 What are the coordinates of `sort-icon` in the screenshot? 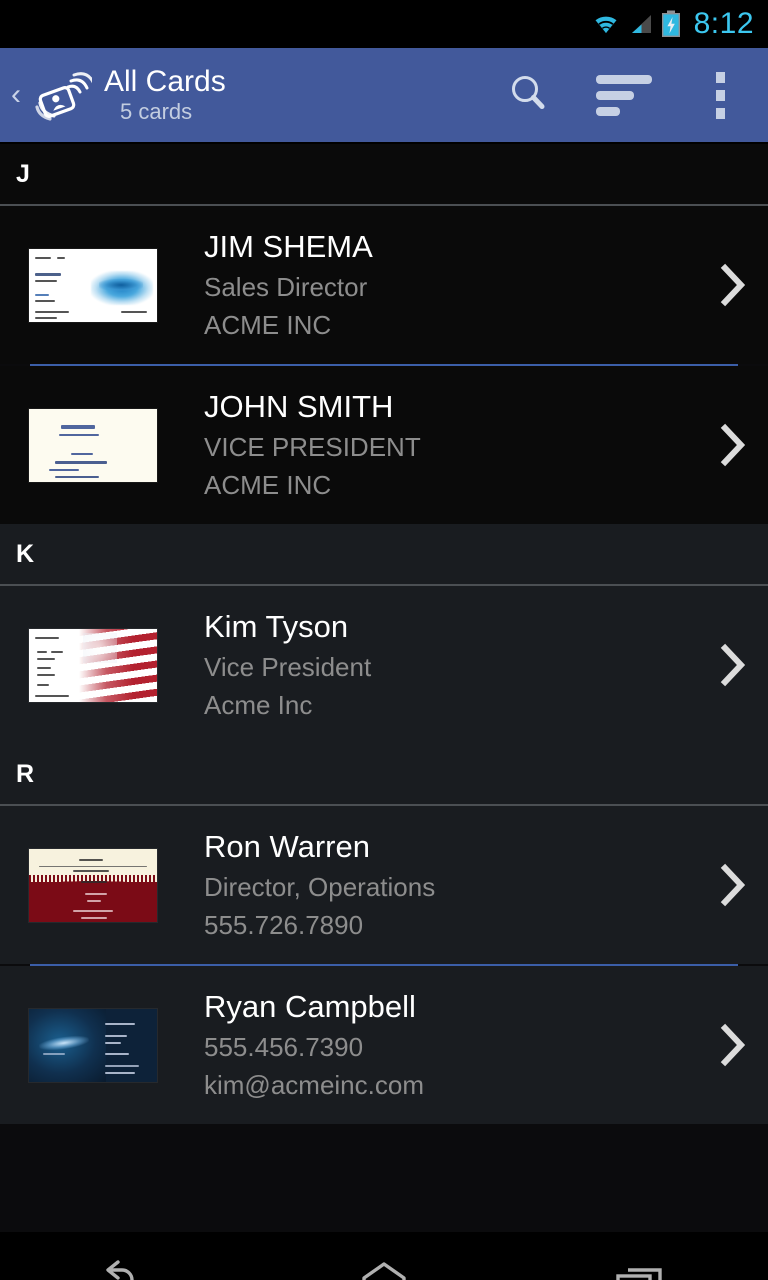 It's located at (624, 95).